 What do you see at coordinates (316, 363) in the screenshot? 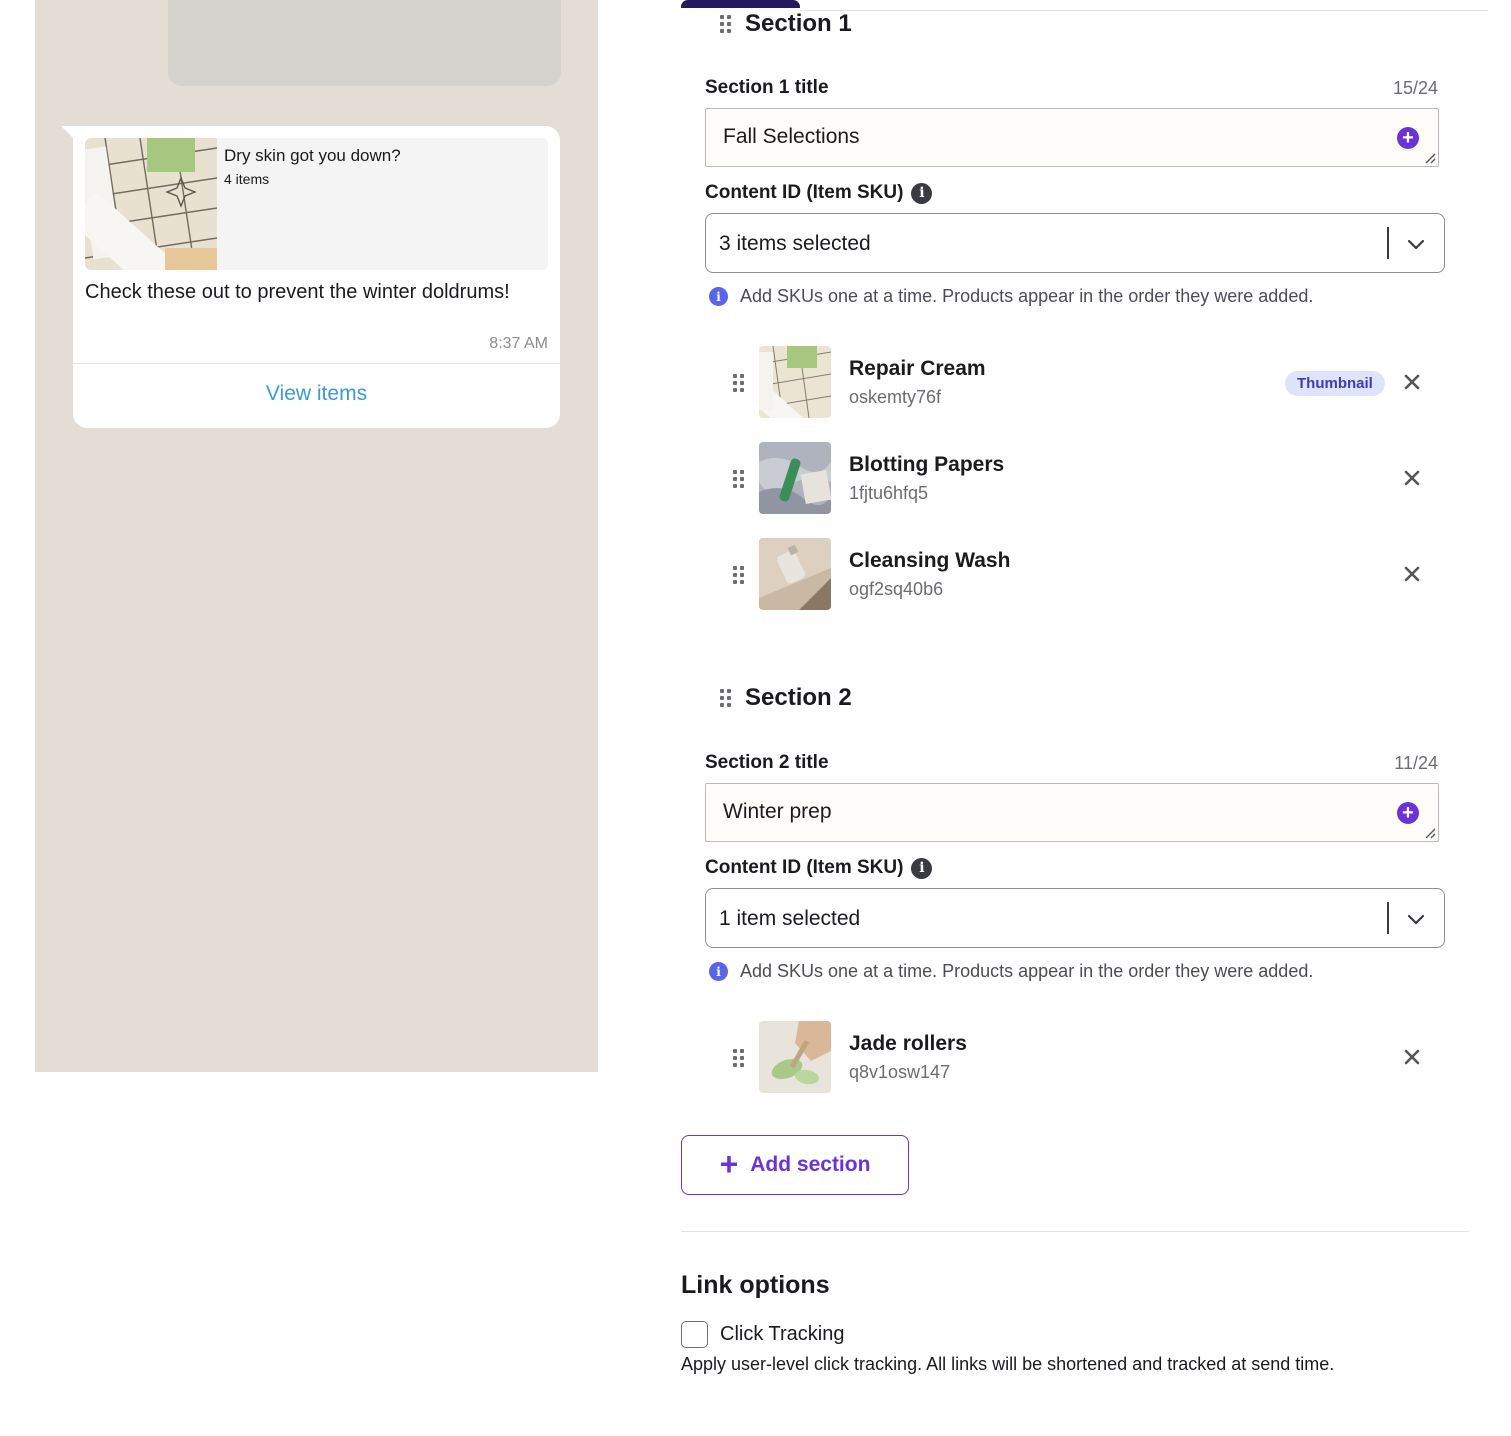
I see `message-divider` at bounding box center [316, 363].